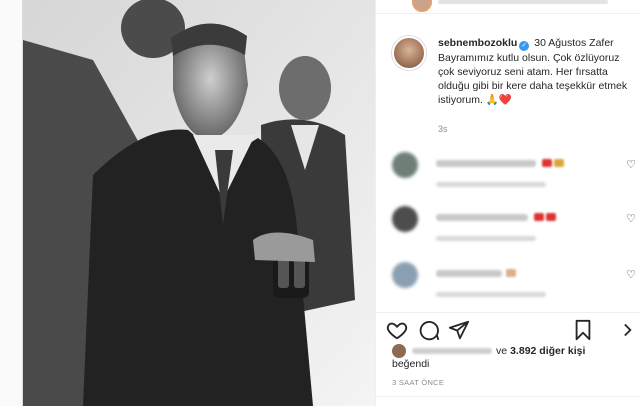  What do you see at coordinates (422, 6) in the screenshot?
I see `header-avatar` at bounding box center [422, 6].